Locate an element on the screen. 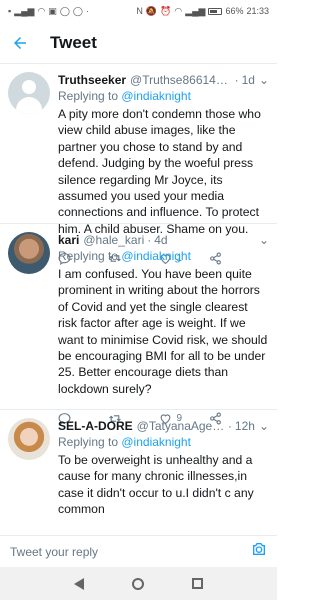 The height and width of the screenshot is (600, 320). status-right-icons: N 🔕 ⏰ ◠ ▂▄▆ 66% 21:33 is located at coordinates (202, 11).